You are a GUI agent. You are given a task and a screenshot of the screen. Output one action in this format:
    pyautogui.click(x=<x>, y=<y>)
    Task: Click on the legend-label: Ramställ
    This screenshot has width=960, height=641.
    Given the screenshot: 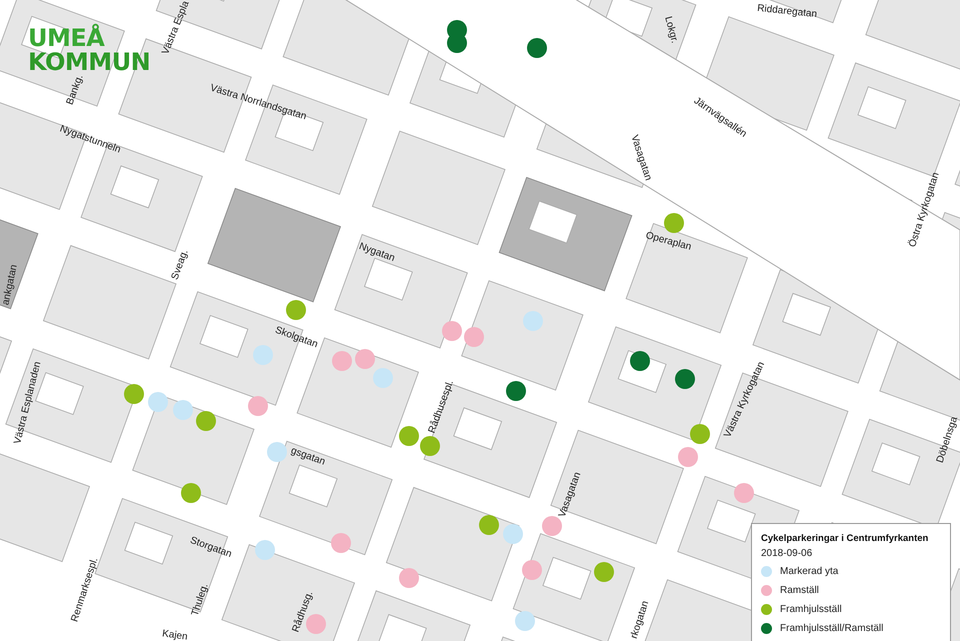 What is the action you would take?
    pyautogui.click(x=799, y=591)
    